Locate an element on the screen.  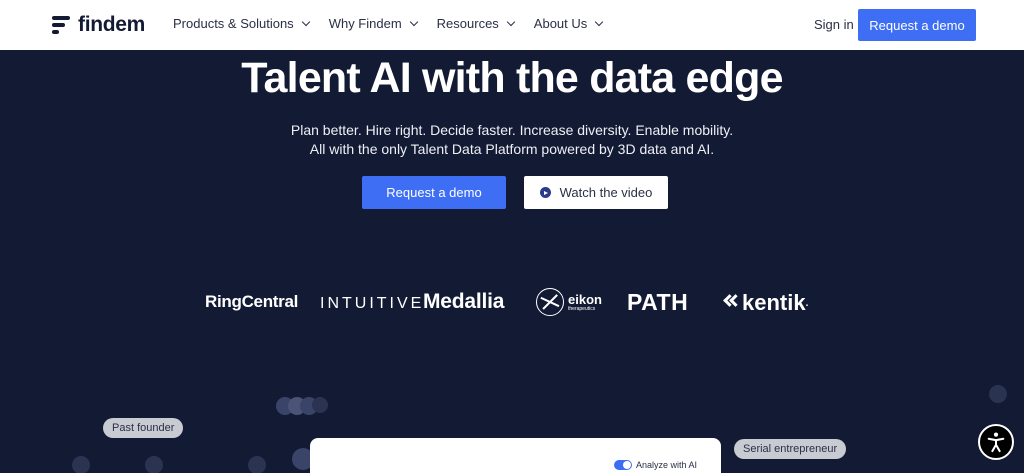
watch-video-button: Watch the video is located at coordinates (596, 192).